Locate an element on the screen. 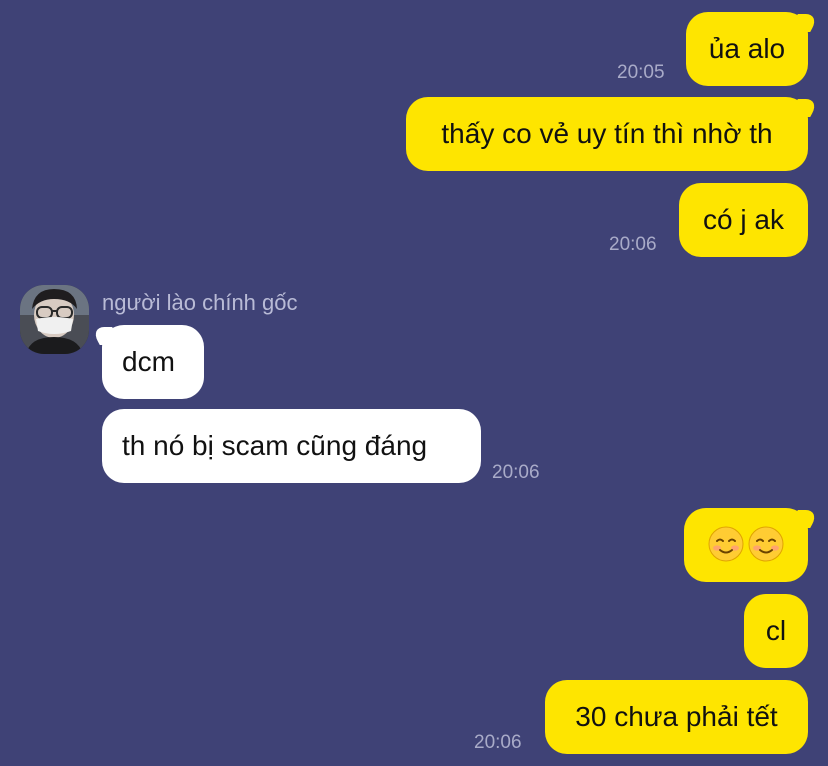 This screenshot has height=766, width=828. message-bubble-out-emoji is located at coordinates (746, 545).